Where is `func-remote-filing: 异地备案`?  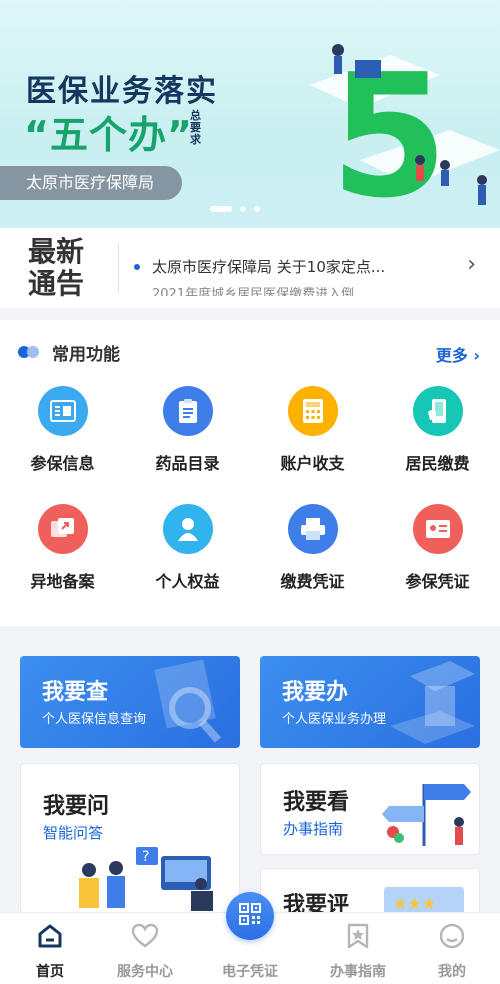
func-remote-filing: 异地备案 is located at coordinates (62, 548).